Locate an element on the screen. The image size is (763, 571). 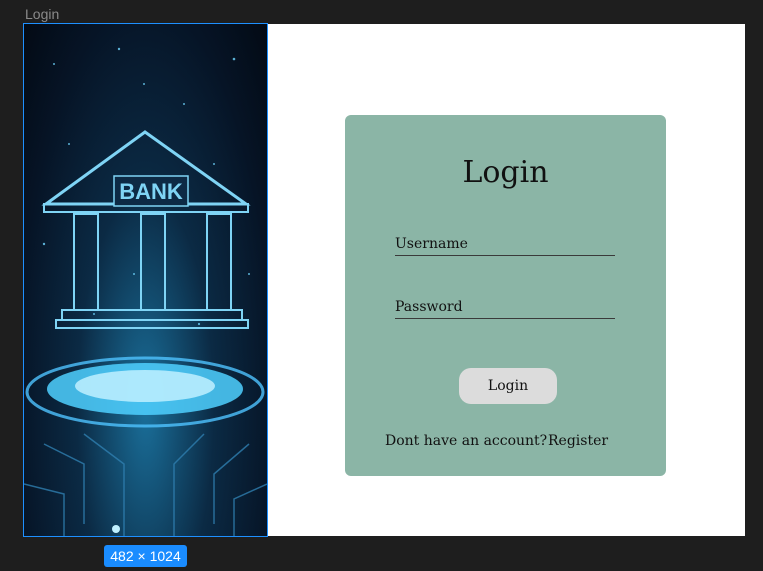
frame-name-label: Login is located at coordinates (42, 14).